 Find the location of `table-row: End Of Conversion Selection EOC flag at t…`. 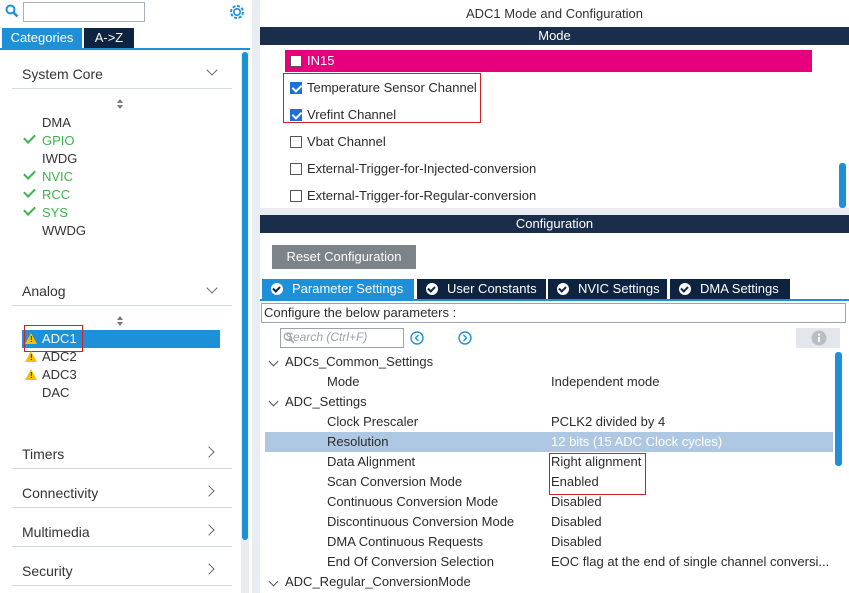

table-row: End Of Conversion Selection EOC flag at t… is located at coordinates (549, 562).